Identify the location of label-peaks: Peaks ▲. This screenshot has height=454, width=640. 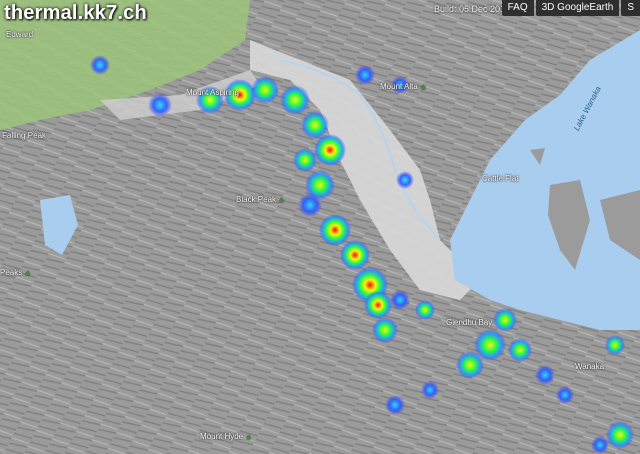
(15, 272).